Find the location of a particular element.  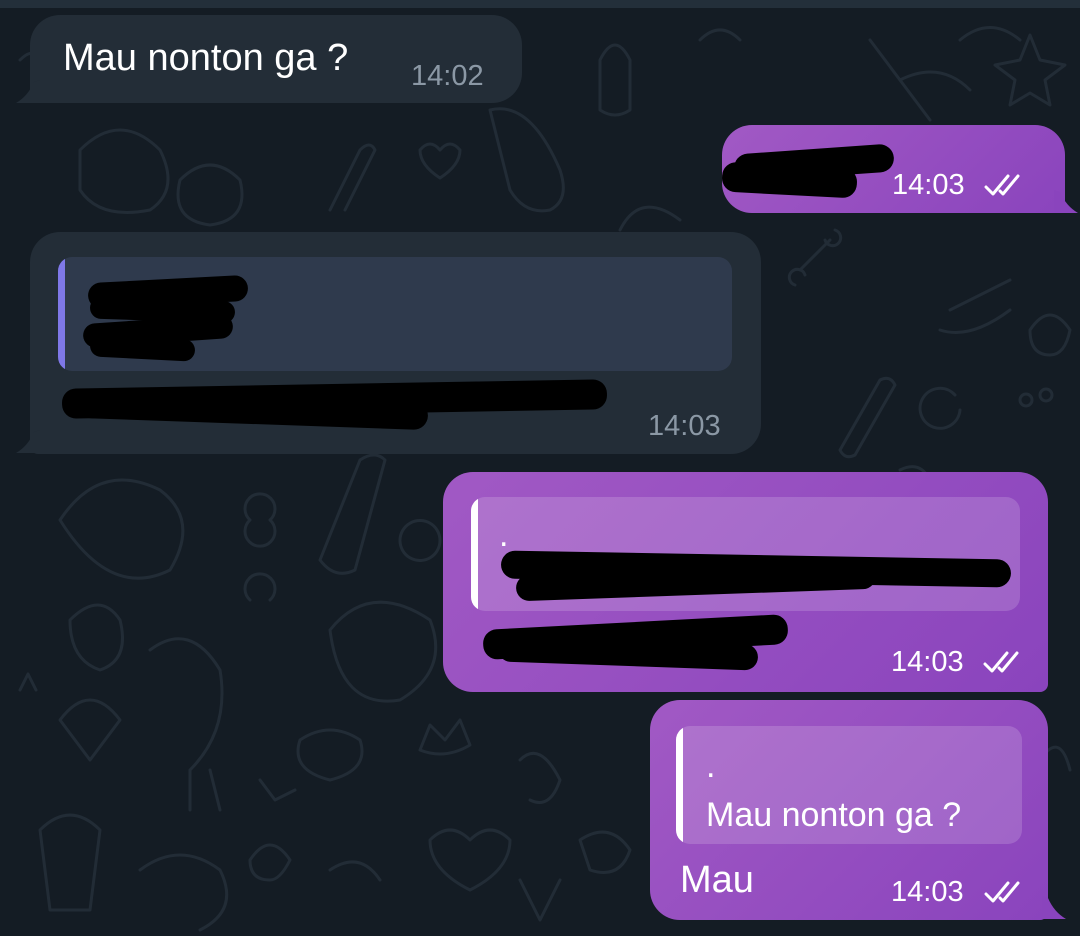

message-bubble-outgoing: . Mau nonton ga ? Mau 14:03 is located at coordinates (849, 810).